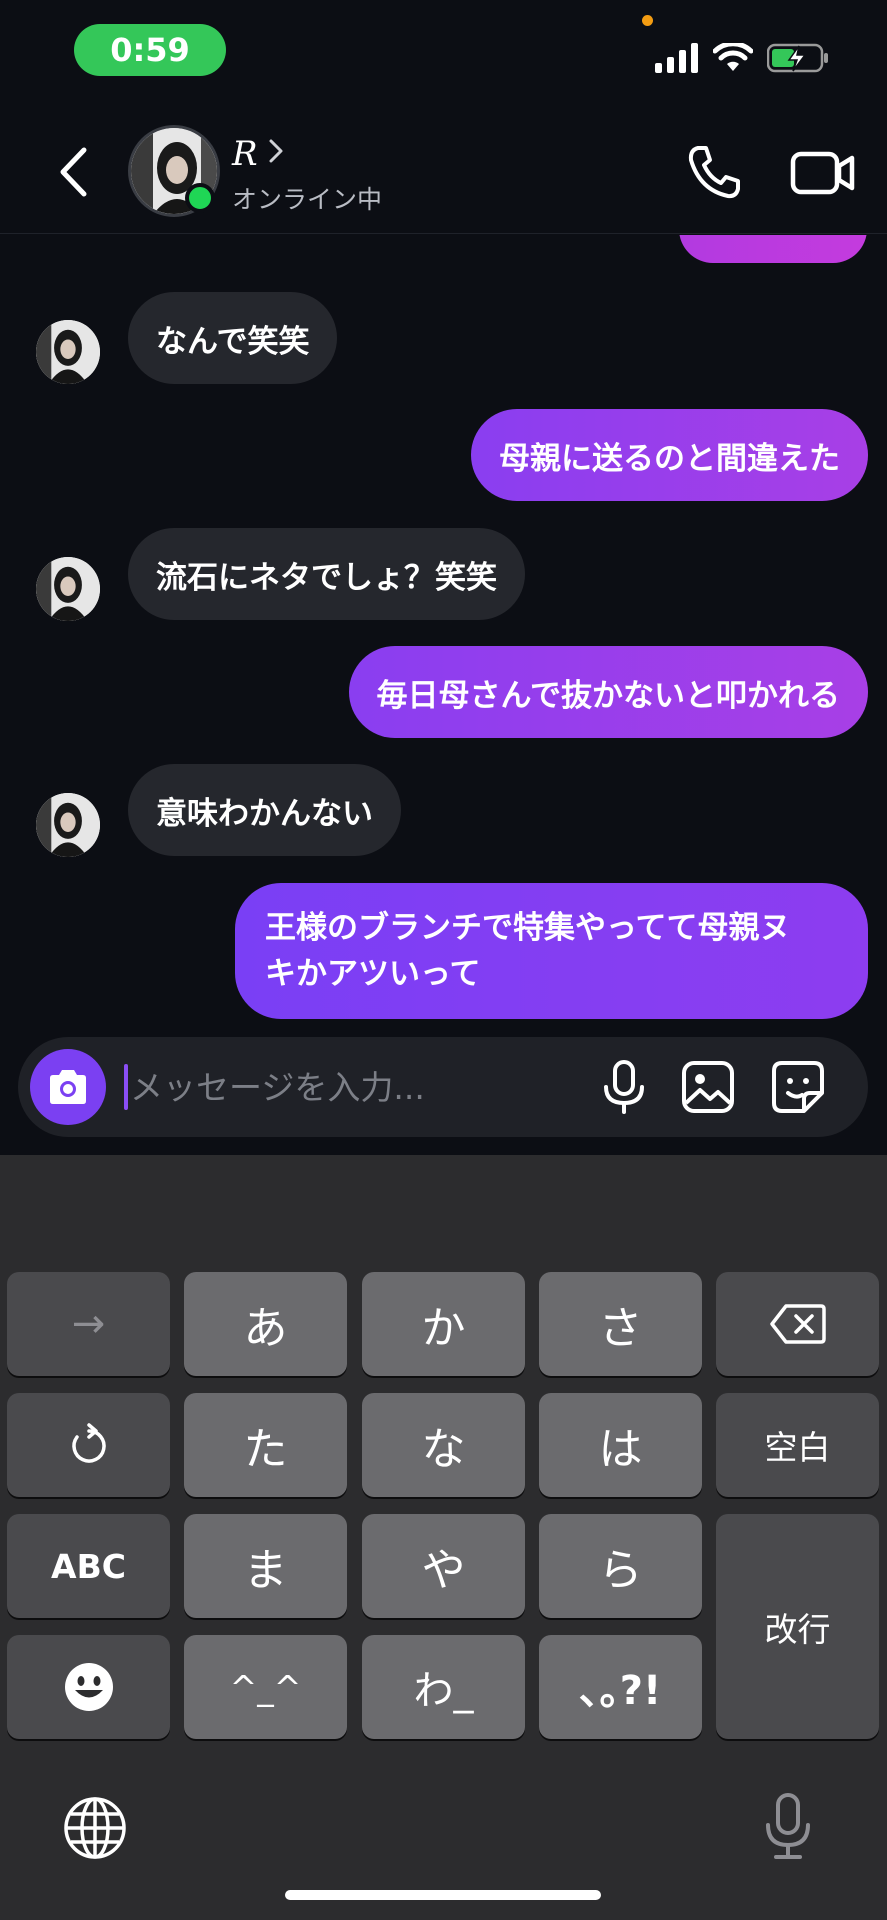 Image resolution: width=887 pixels, height=1920 pixels. Describe the element at coordinates (676, 58) in the screenshot. I see `cellular-signal-icon` at that location.